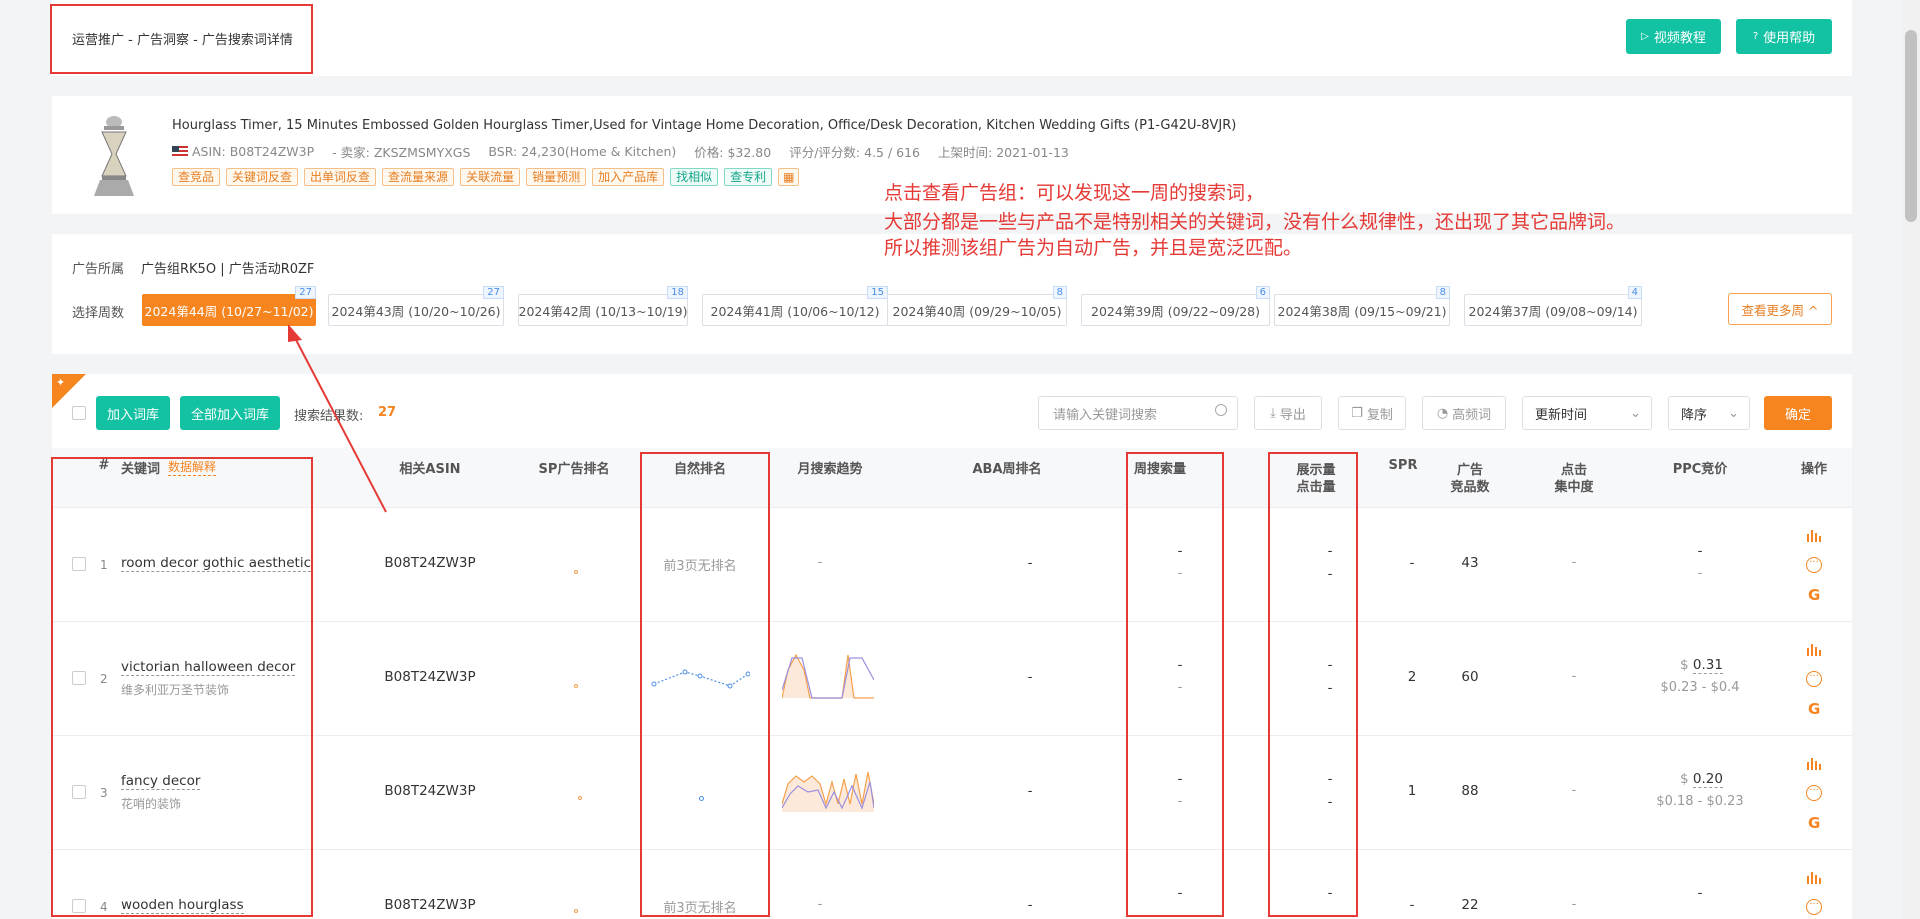 This screenshot has height=919, width=1920. Describe the element at coordinates (340, 177) in the screenshot. I see `tag-order-words: 出单词反查` at that location.